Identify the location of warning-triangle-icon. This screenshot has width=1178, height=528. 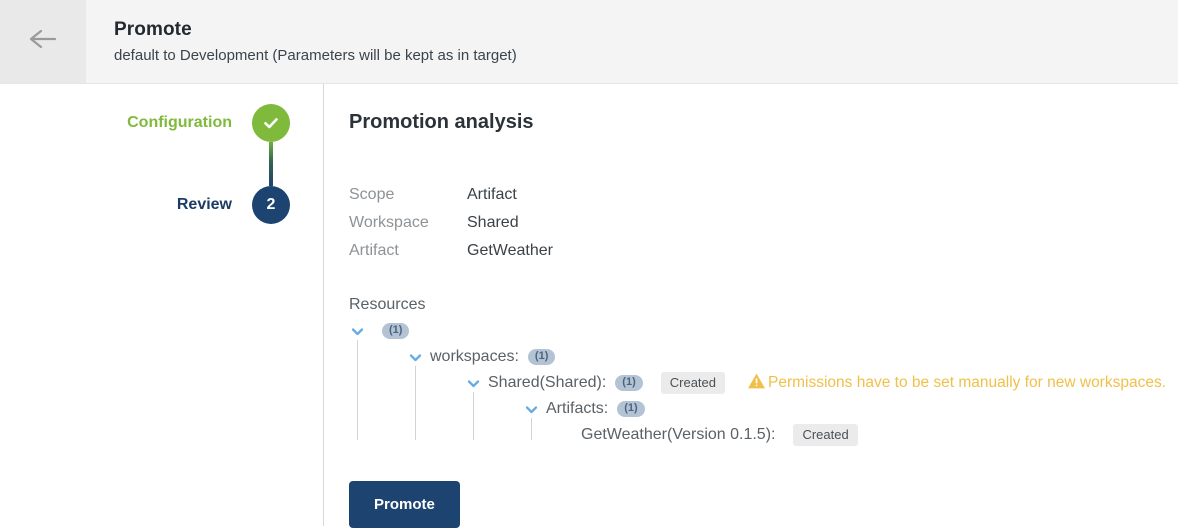
(757, 383).